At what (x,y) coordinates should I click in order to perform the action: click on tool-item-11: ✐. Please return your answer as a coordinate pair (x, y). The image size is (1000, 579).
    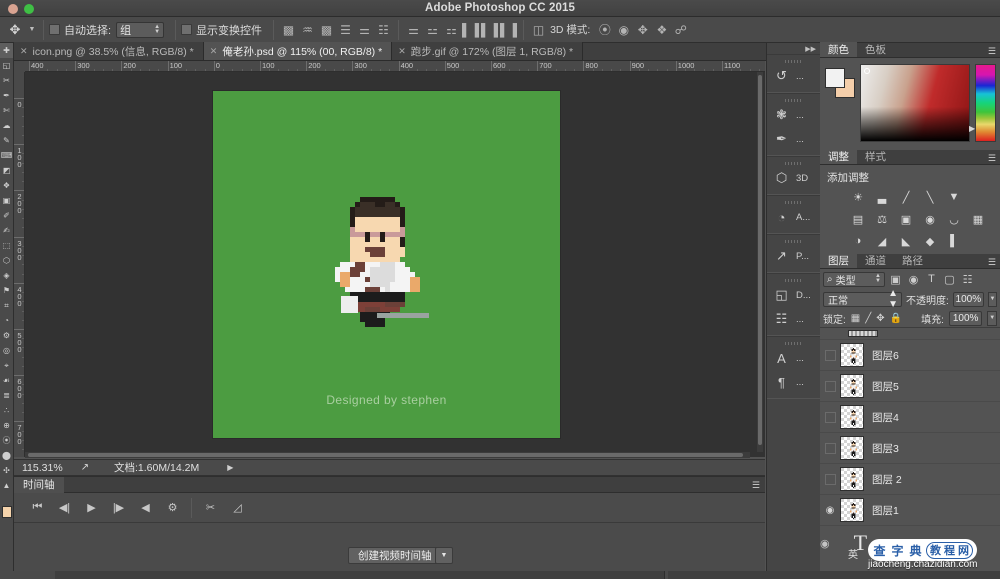
    Looking at the image, I should click on (6, 215).